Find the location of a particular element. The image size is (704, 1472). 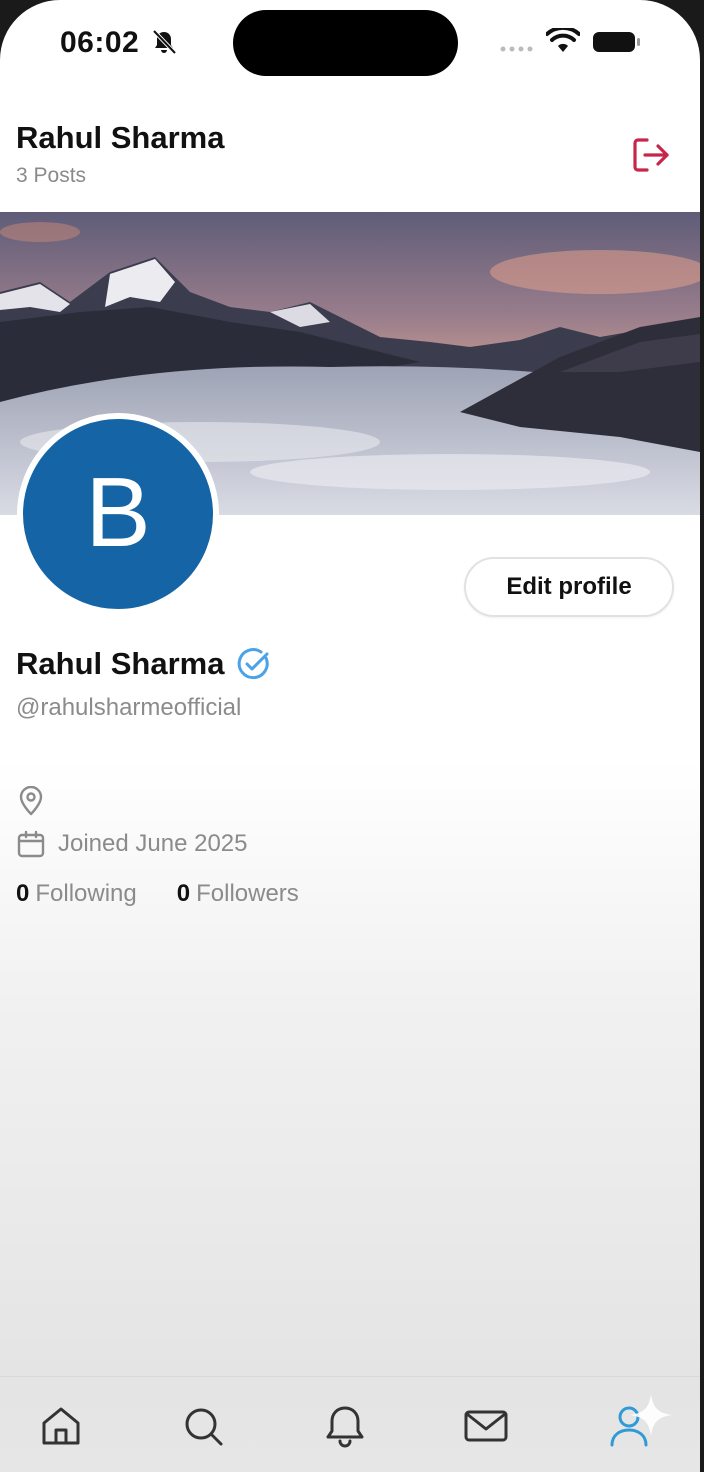

tab-notifications is located at coordinates (345, 1426).